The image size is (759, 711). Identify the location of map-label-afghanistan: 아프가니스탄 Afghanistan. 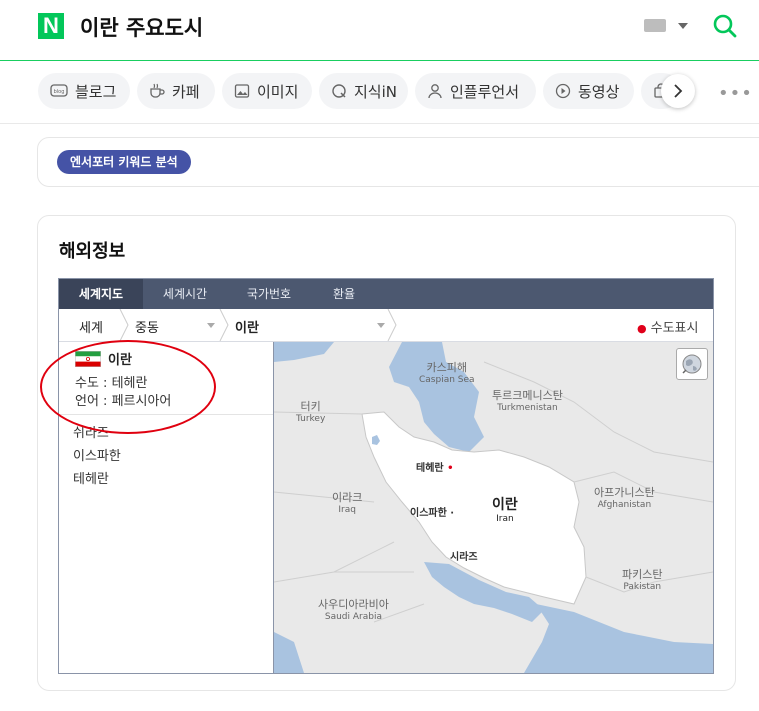
(624, 497).